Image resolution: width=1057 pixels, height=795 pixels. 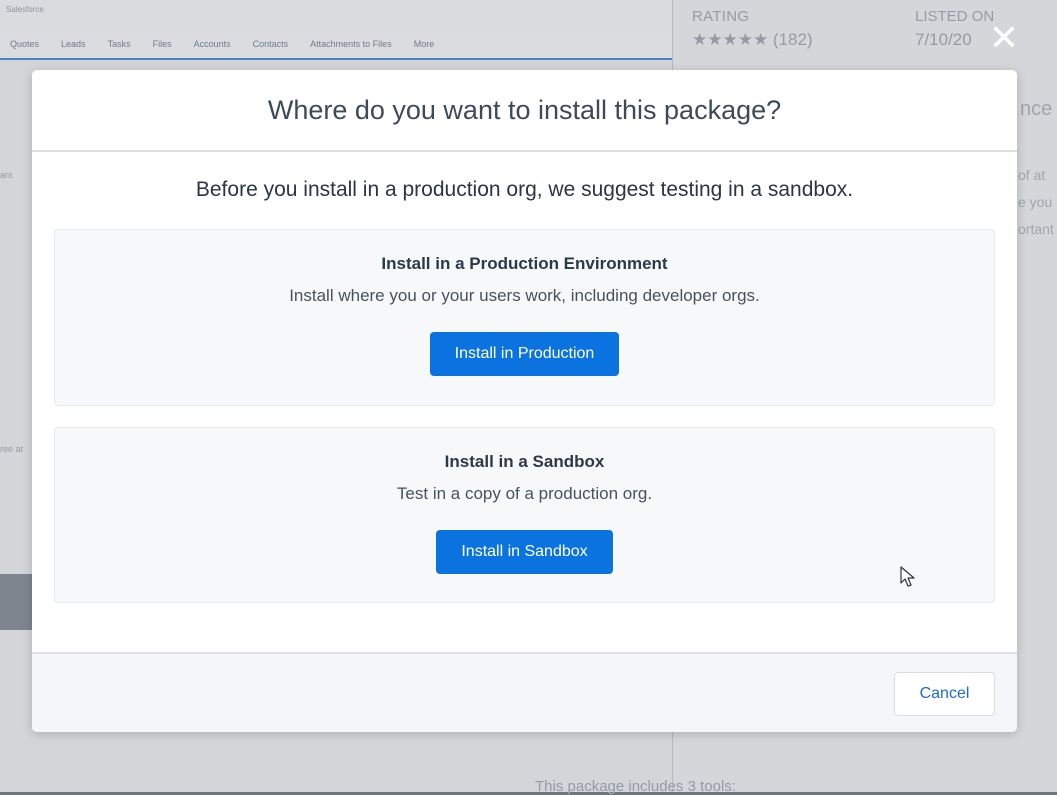 I want to click on sandbox-option-title: Install in a Sandbox, so click(x=524, y=462).